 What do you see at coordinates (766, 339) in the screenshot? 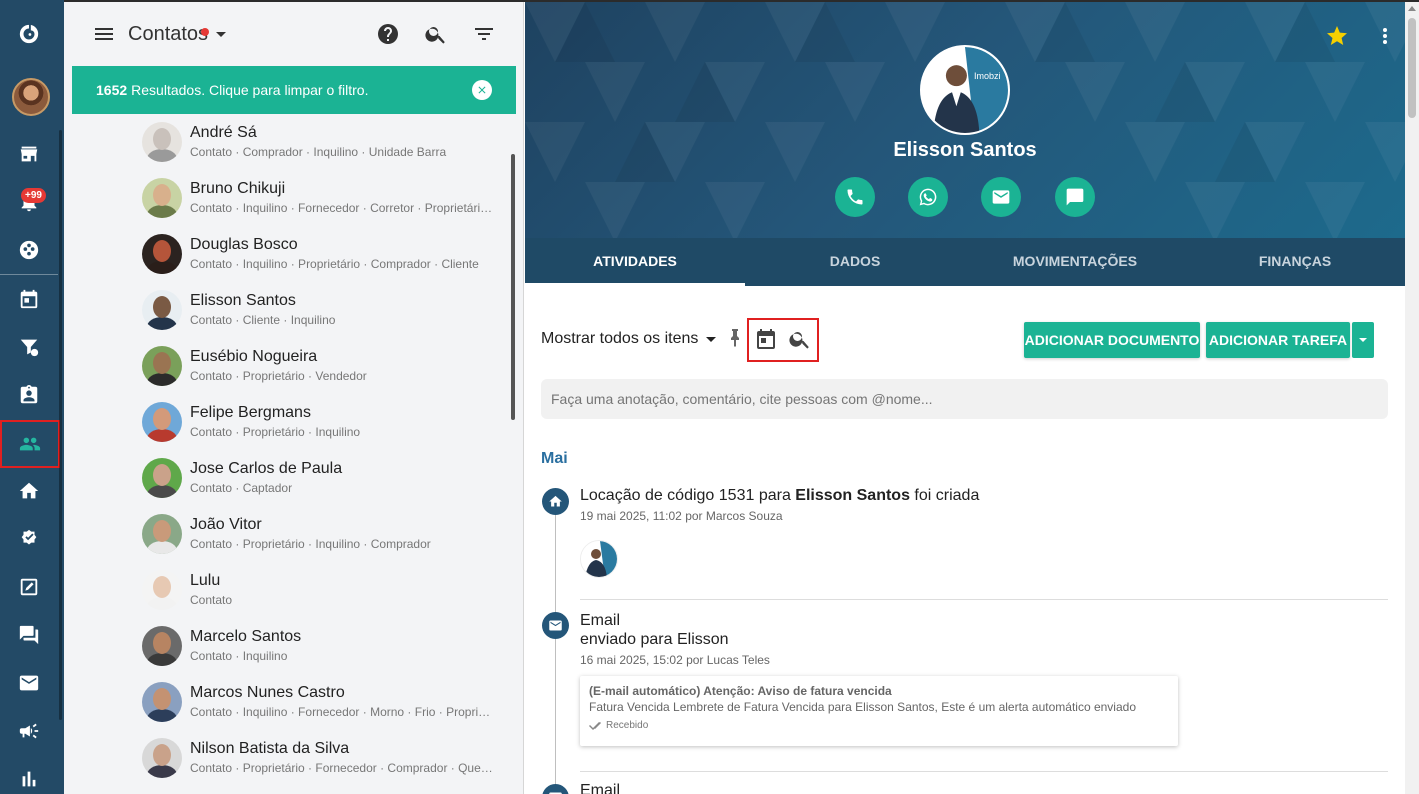
I see `calendar-filter-icon` at bounding box center [766, 339].